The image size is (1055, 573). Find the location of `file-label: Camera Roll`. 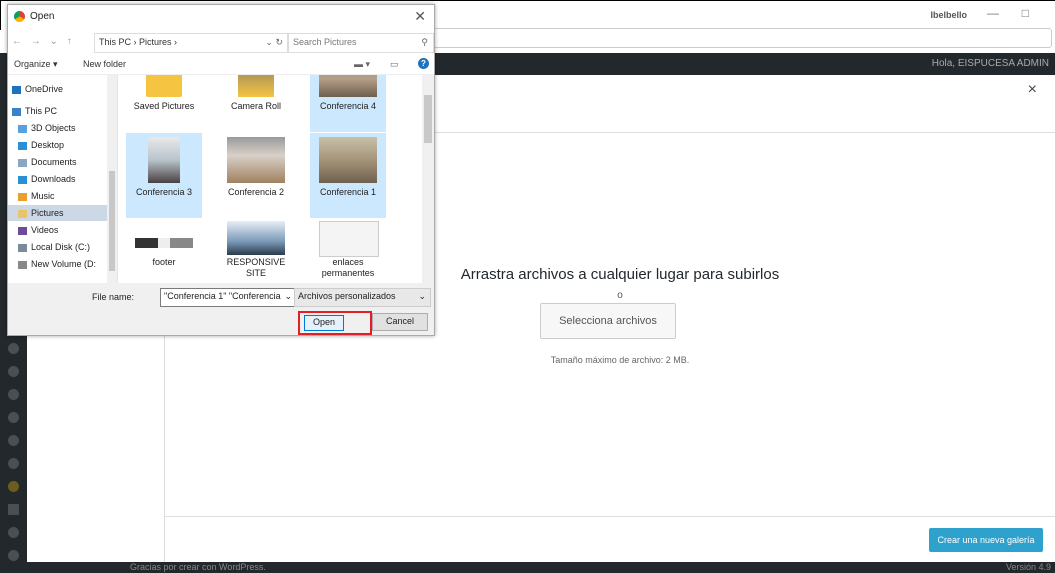

file-label: Camera Roll is located at coordinates (255, 106).